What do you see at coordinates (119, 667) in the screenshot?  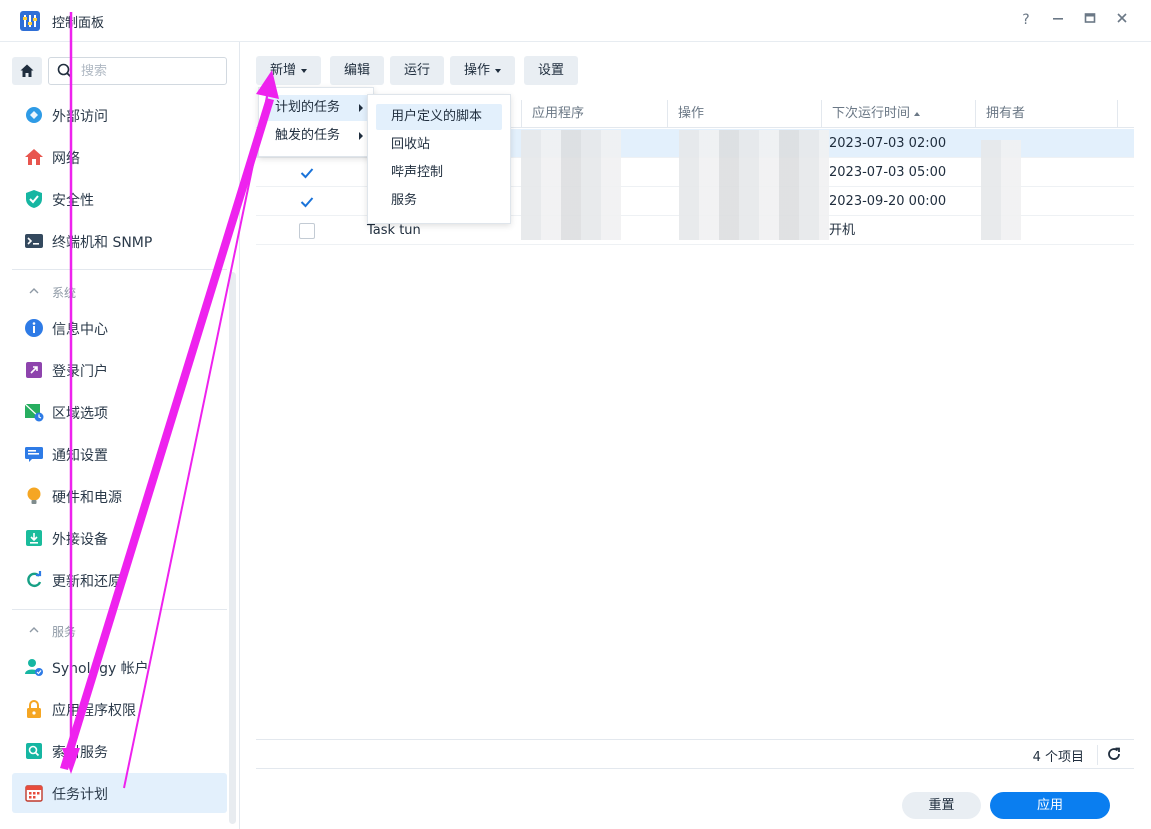 I see `sidebar-item-synology-account: Synology 帐户` at bounding box center [119, 667].